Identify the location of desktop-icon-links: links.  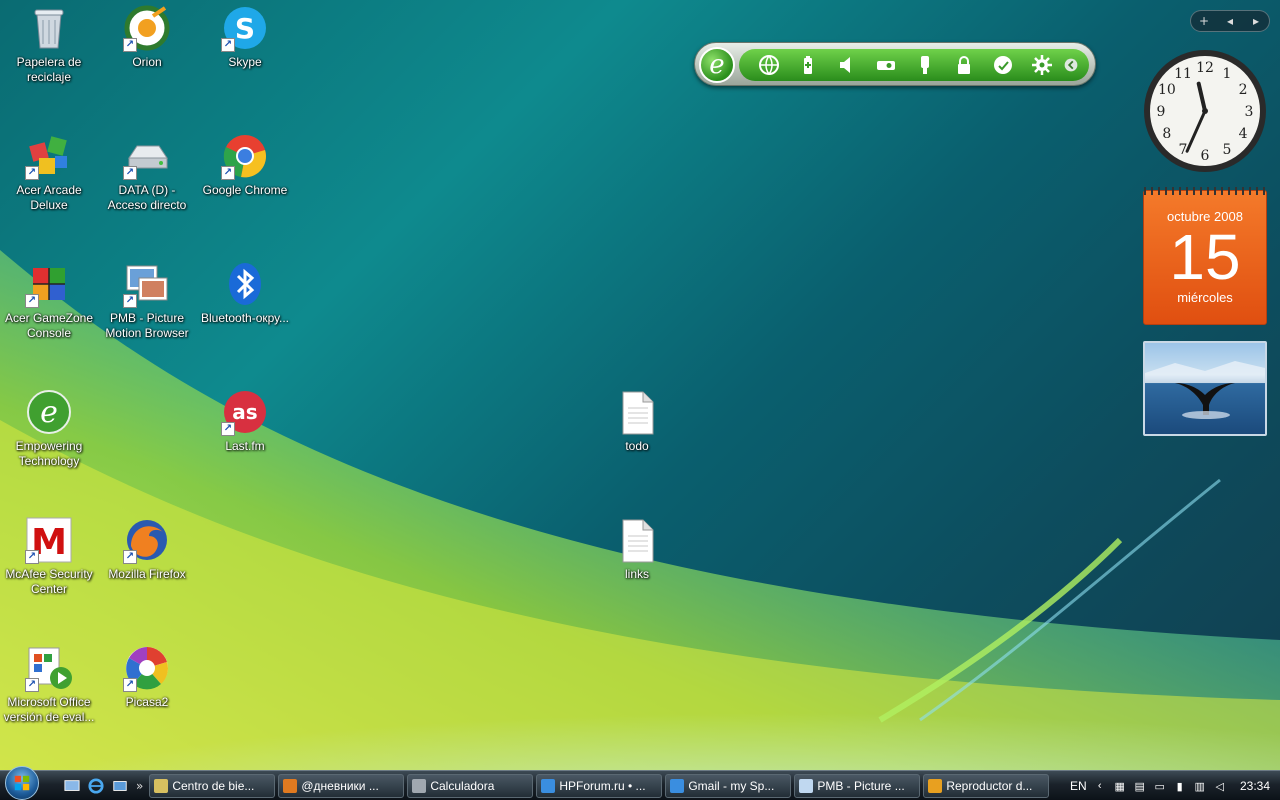
(637, 549).